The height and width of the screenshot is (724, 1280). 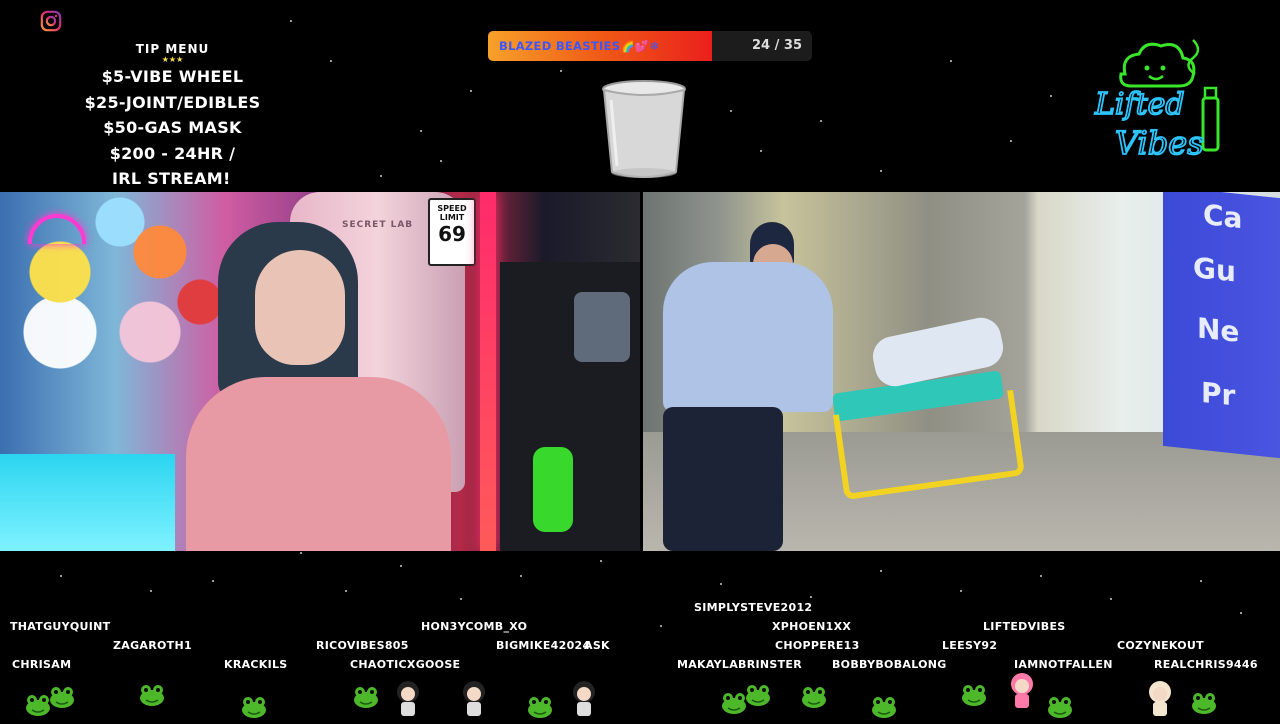 What do you see at coordinates (1223, 217) in the screenshot?
I see `sign-word: Ca` at bounding box center [1223, 217].